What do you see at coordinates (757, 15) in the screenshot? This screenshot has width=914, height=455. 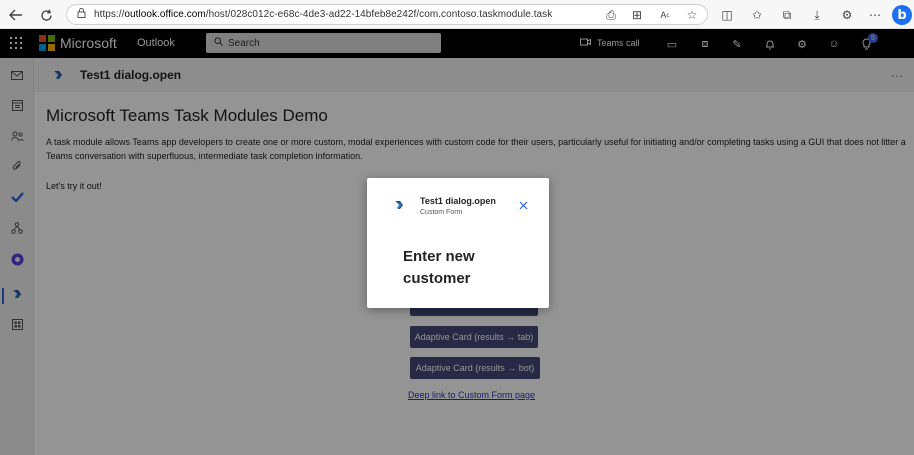 I see `favorites-list-icon: ✩` at bounding box center [757, 15].